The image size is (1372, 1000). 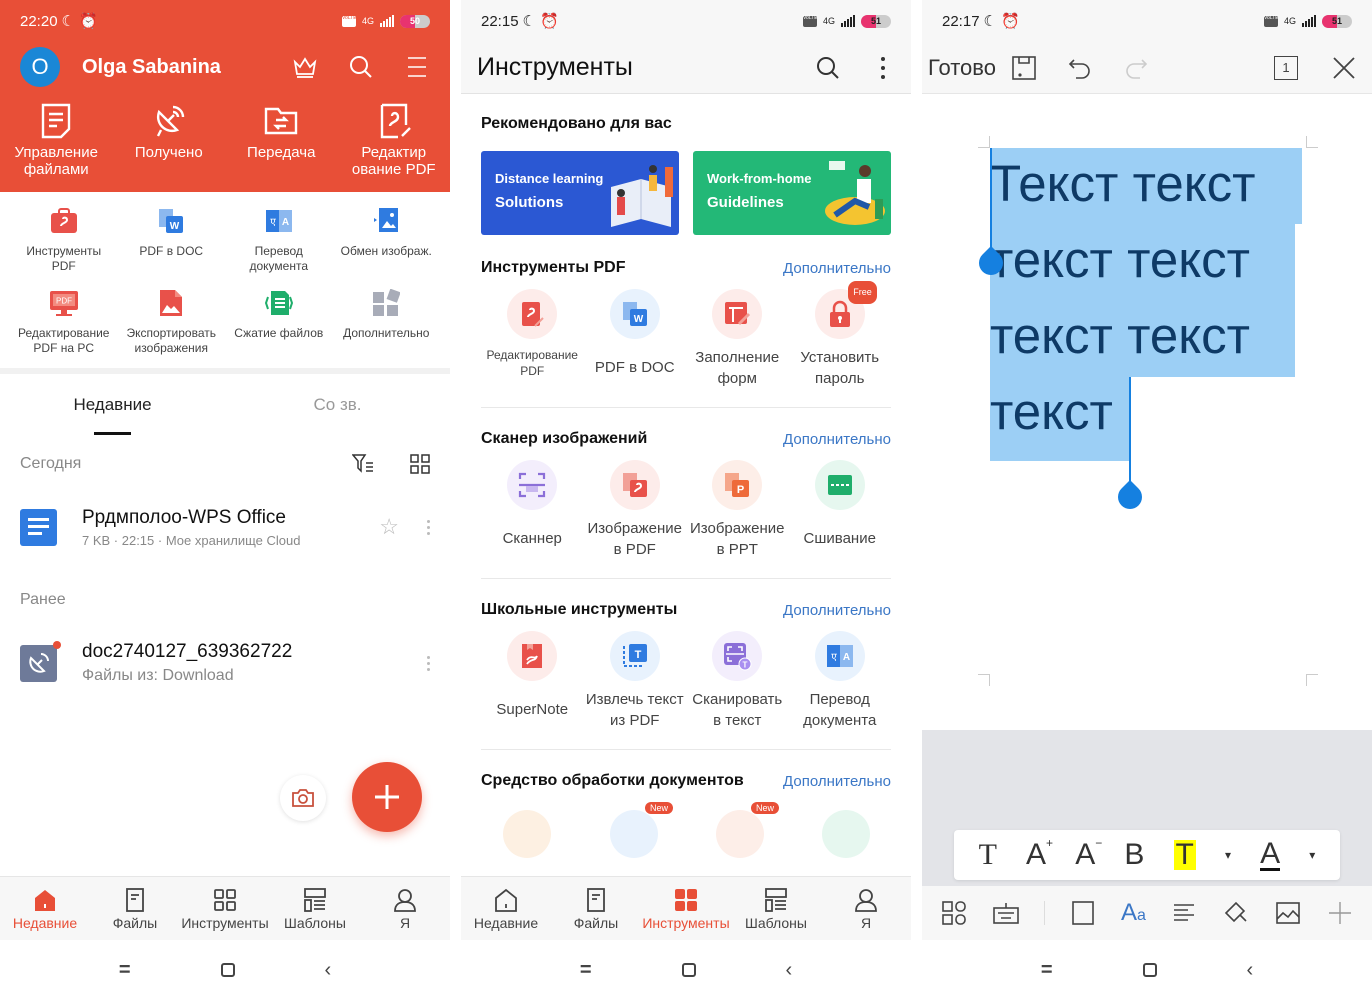 What do you see at coordinates (532, 681) in the screenshot?
I see `tool-supernote: SuperNote` at bounding box center [532, 681].